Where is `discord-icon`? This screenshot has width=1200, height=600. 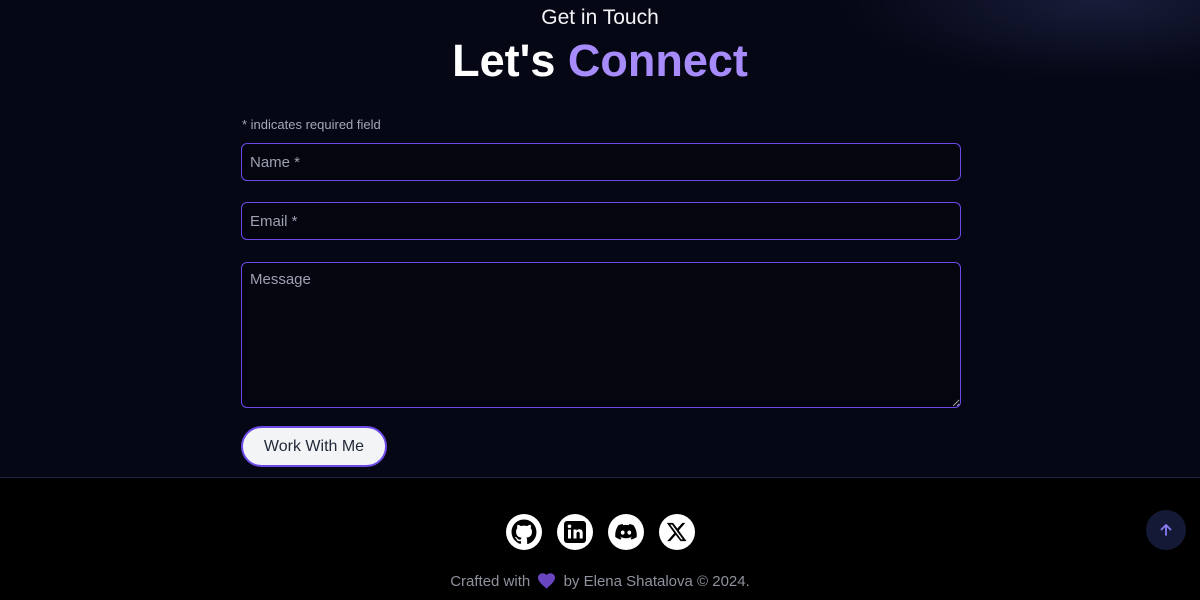 discord-icon is located at coordinates (625, 532).